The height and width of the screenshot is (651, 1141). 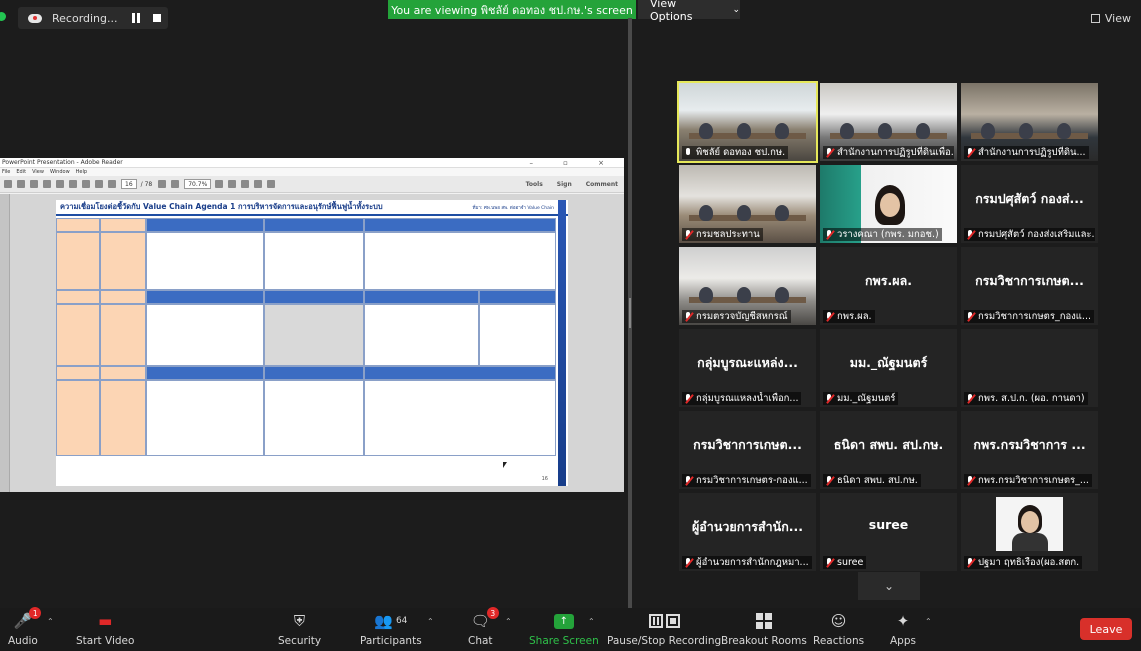 I want to click on gallery-next-page-button: ⌄, so click(x=889, y=586).